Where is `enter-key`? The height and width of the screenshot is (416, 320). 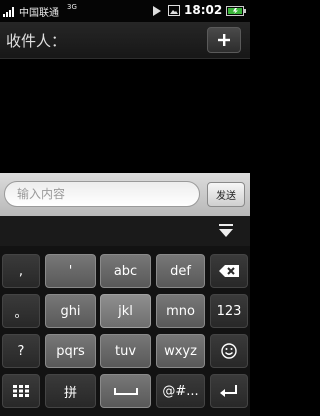
enter-key is located at coordinates (229, 391).